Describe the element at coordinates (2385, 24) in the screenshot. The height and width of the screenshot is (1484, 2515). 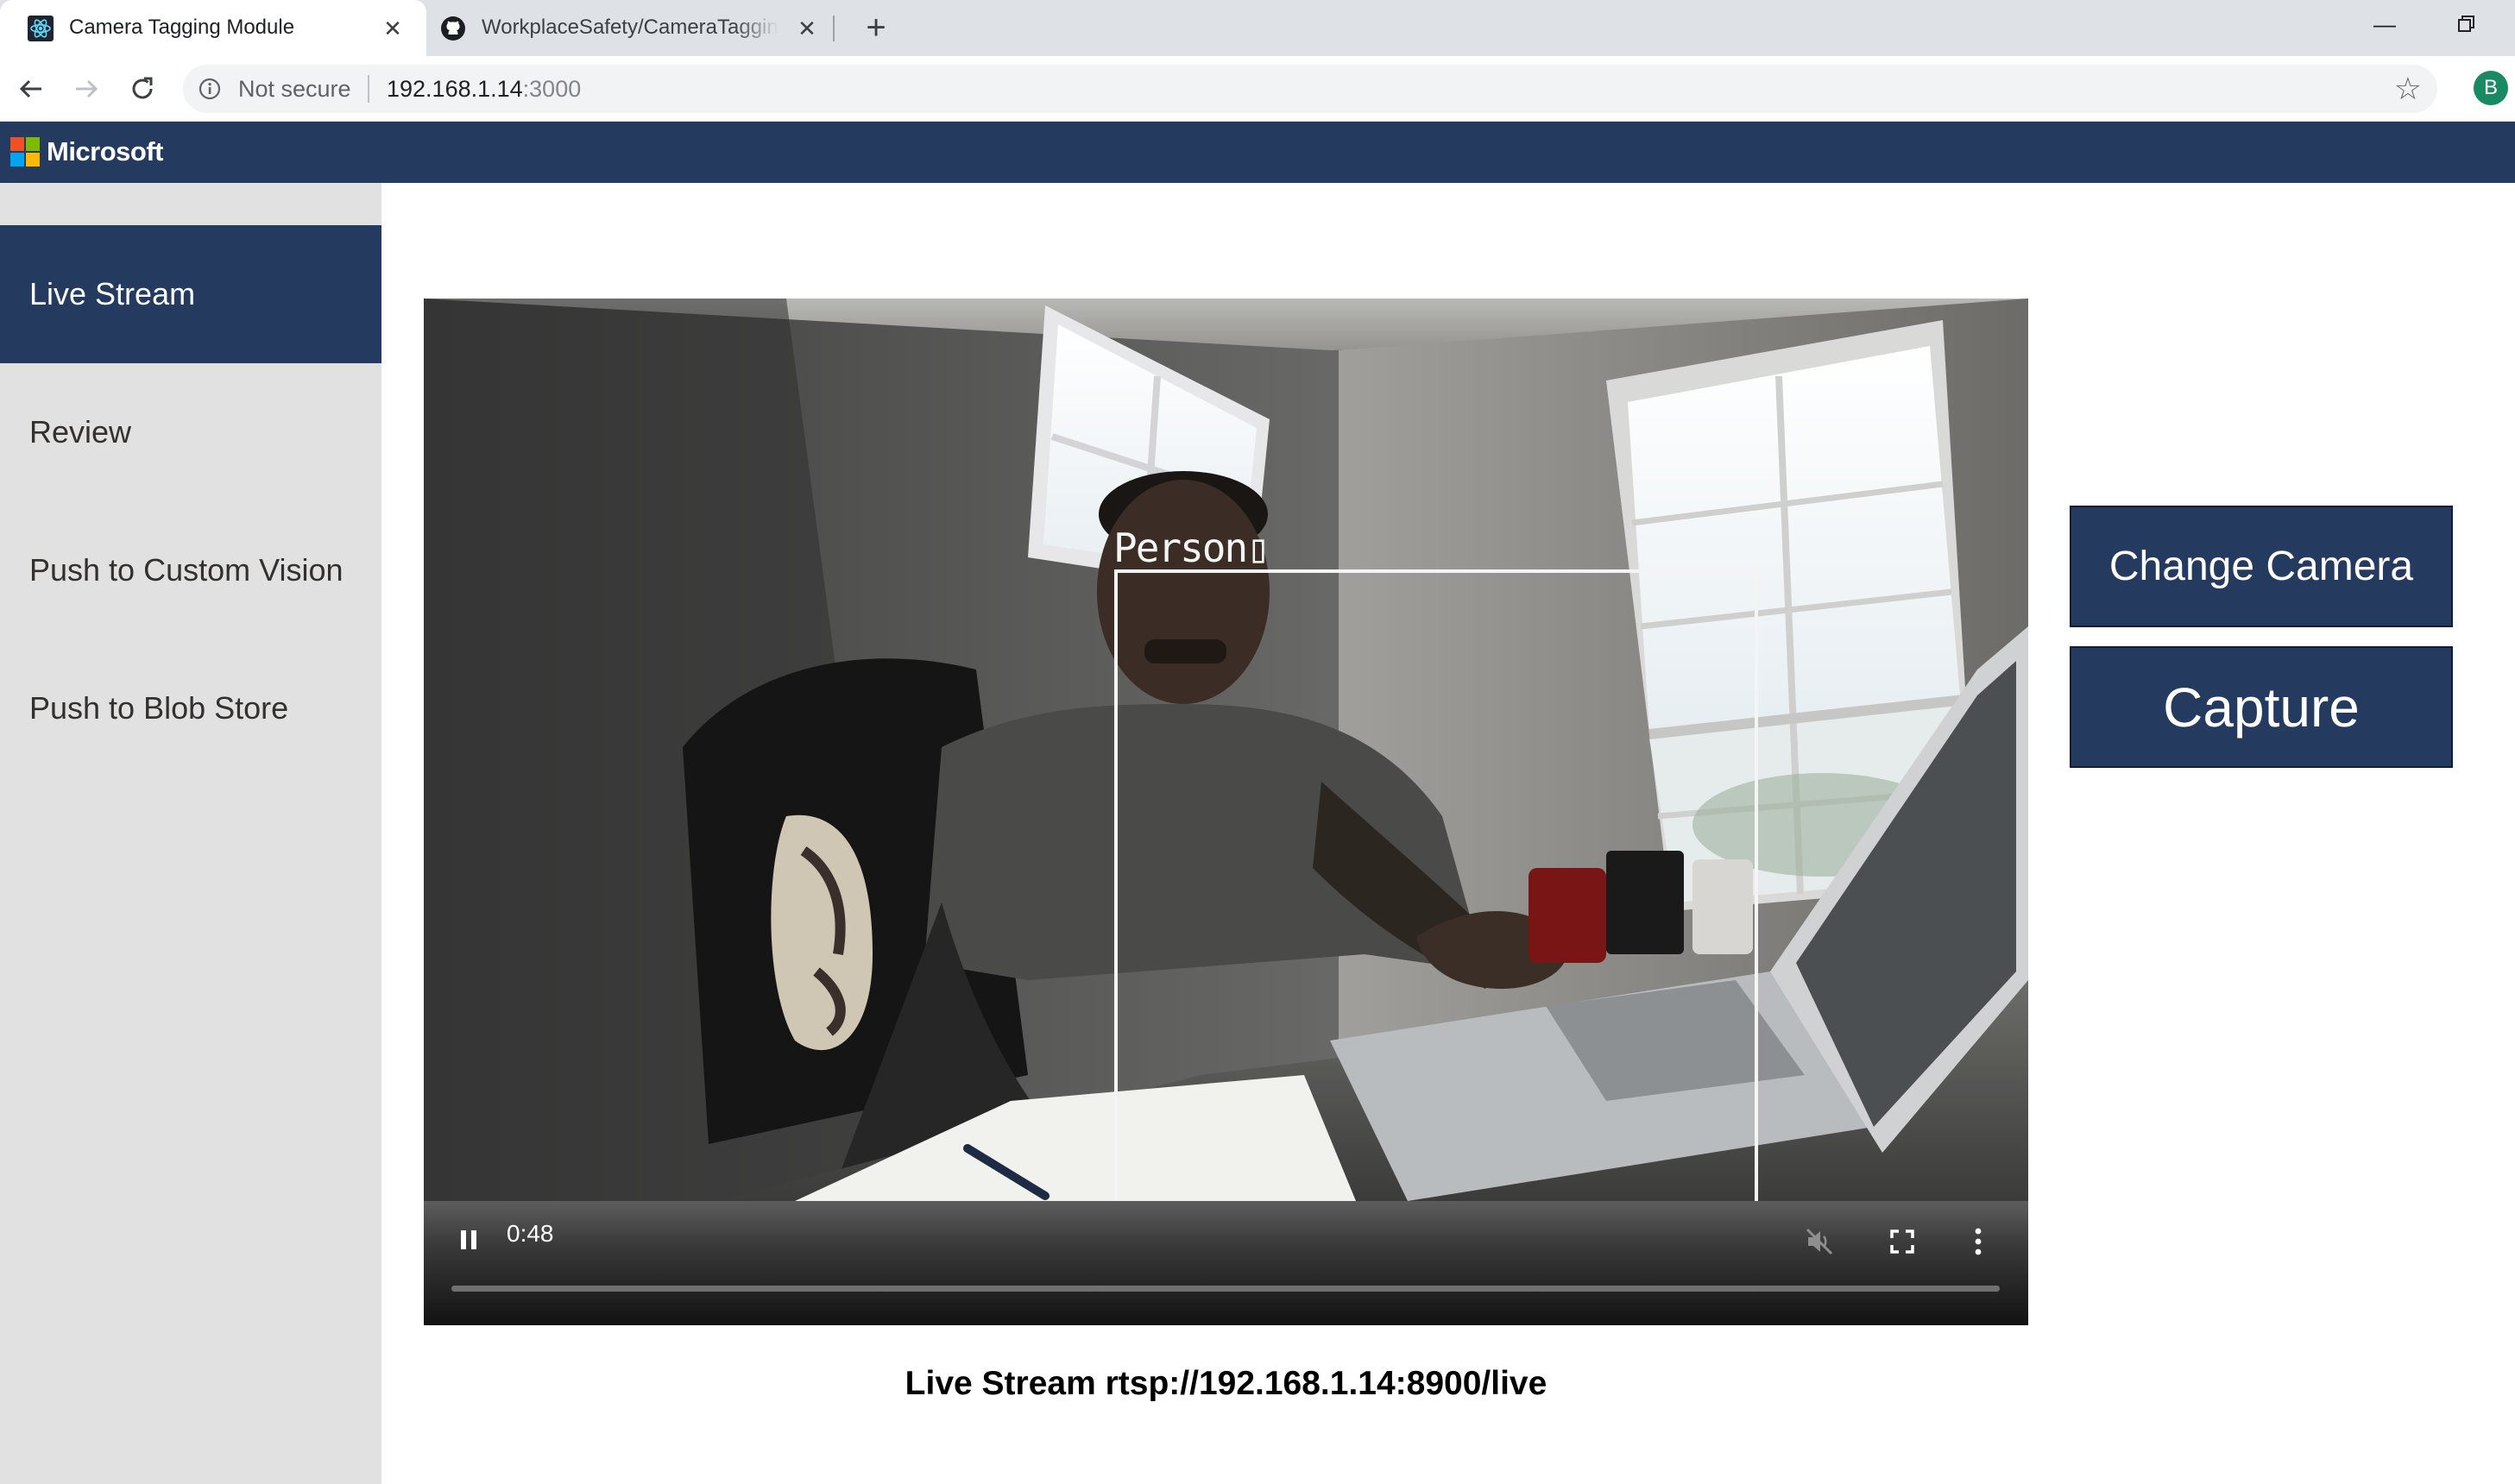
I see `minimize-icon: —` at that location.